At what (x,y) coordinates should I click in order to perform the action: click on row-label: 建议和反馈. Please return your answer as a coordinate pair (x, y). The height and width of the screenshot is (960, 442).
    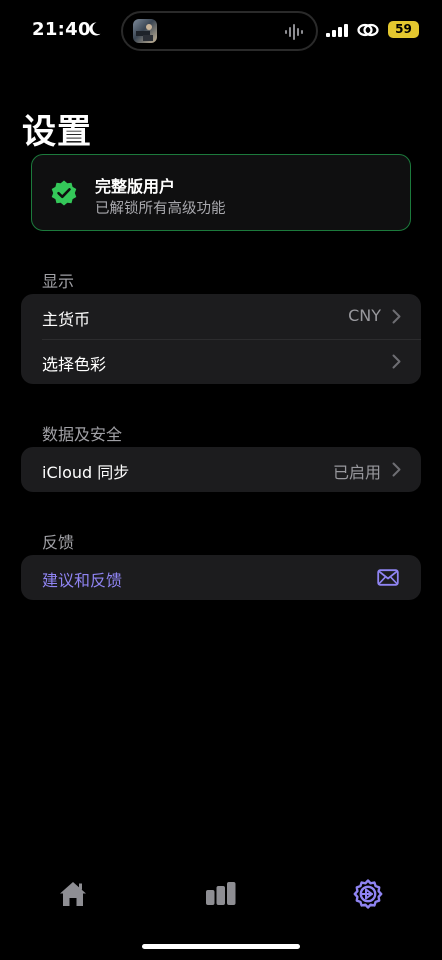
    Looking at the image, I should click on (82, 580).